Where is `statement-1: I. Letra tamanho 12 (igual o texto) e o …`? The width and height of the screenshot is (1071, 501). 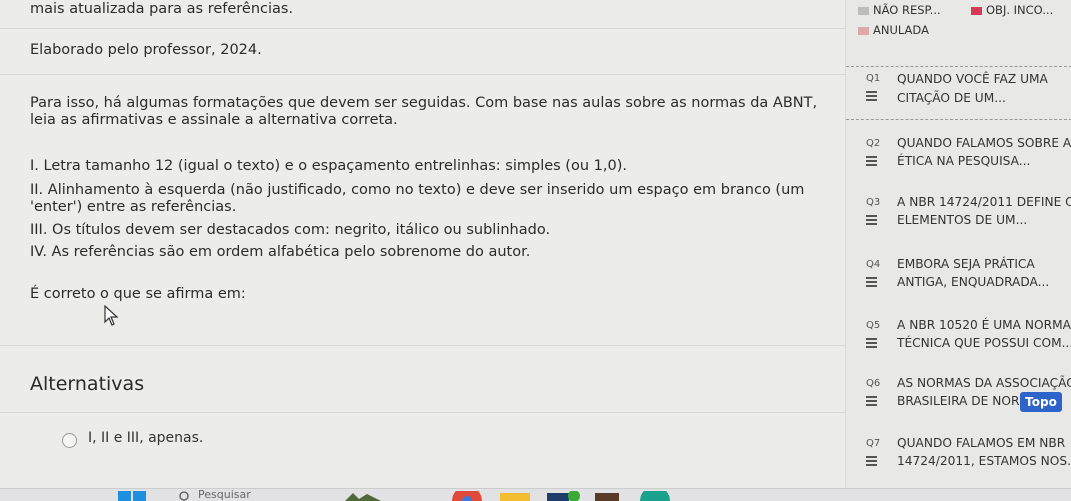
statement-1: I. Letra tamanho 12 (igual o texto) e o … is located at coordinates (328, 166).